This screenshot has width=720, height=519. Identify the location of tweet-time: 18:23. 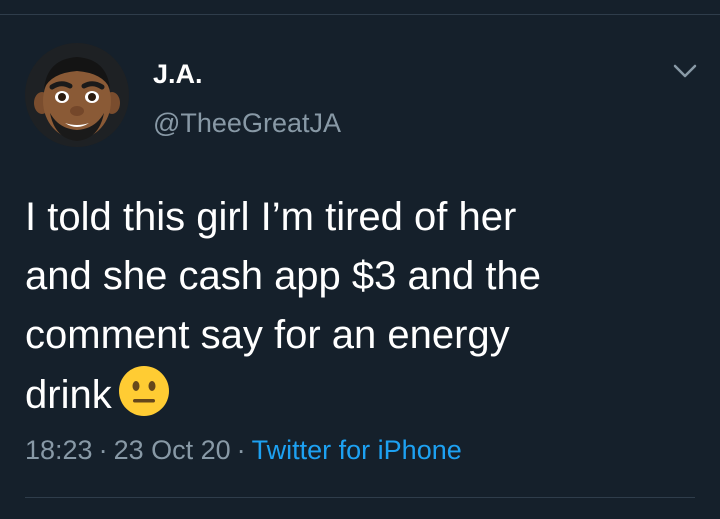
(59, 450).